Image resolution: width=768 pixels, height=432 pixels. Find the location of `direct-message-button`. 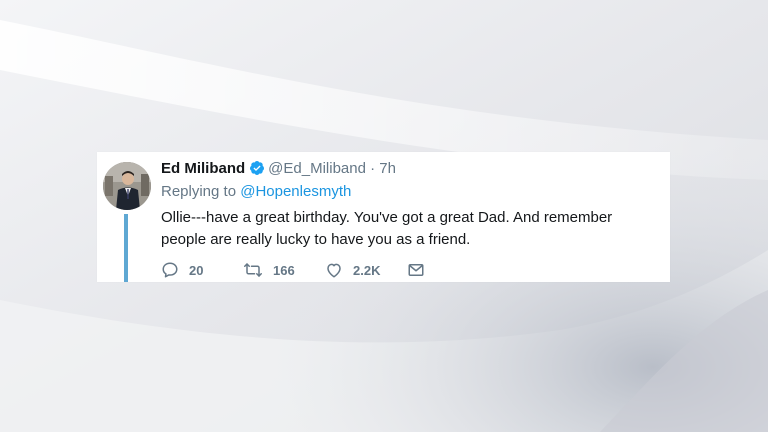

direct-message-button is located at coordinates (416, 270).